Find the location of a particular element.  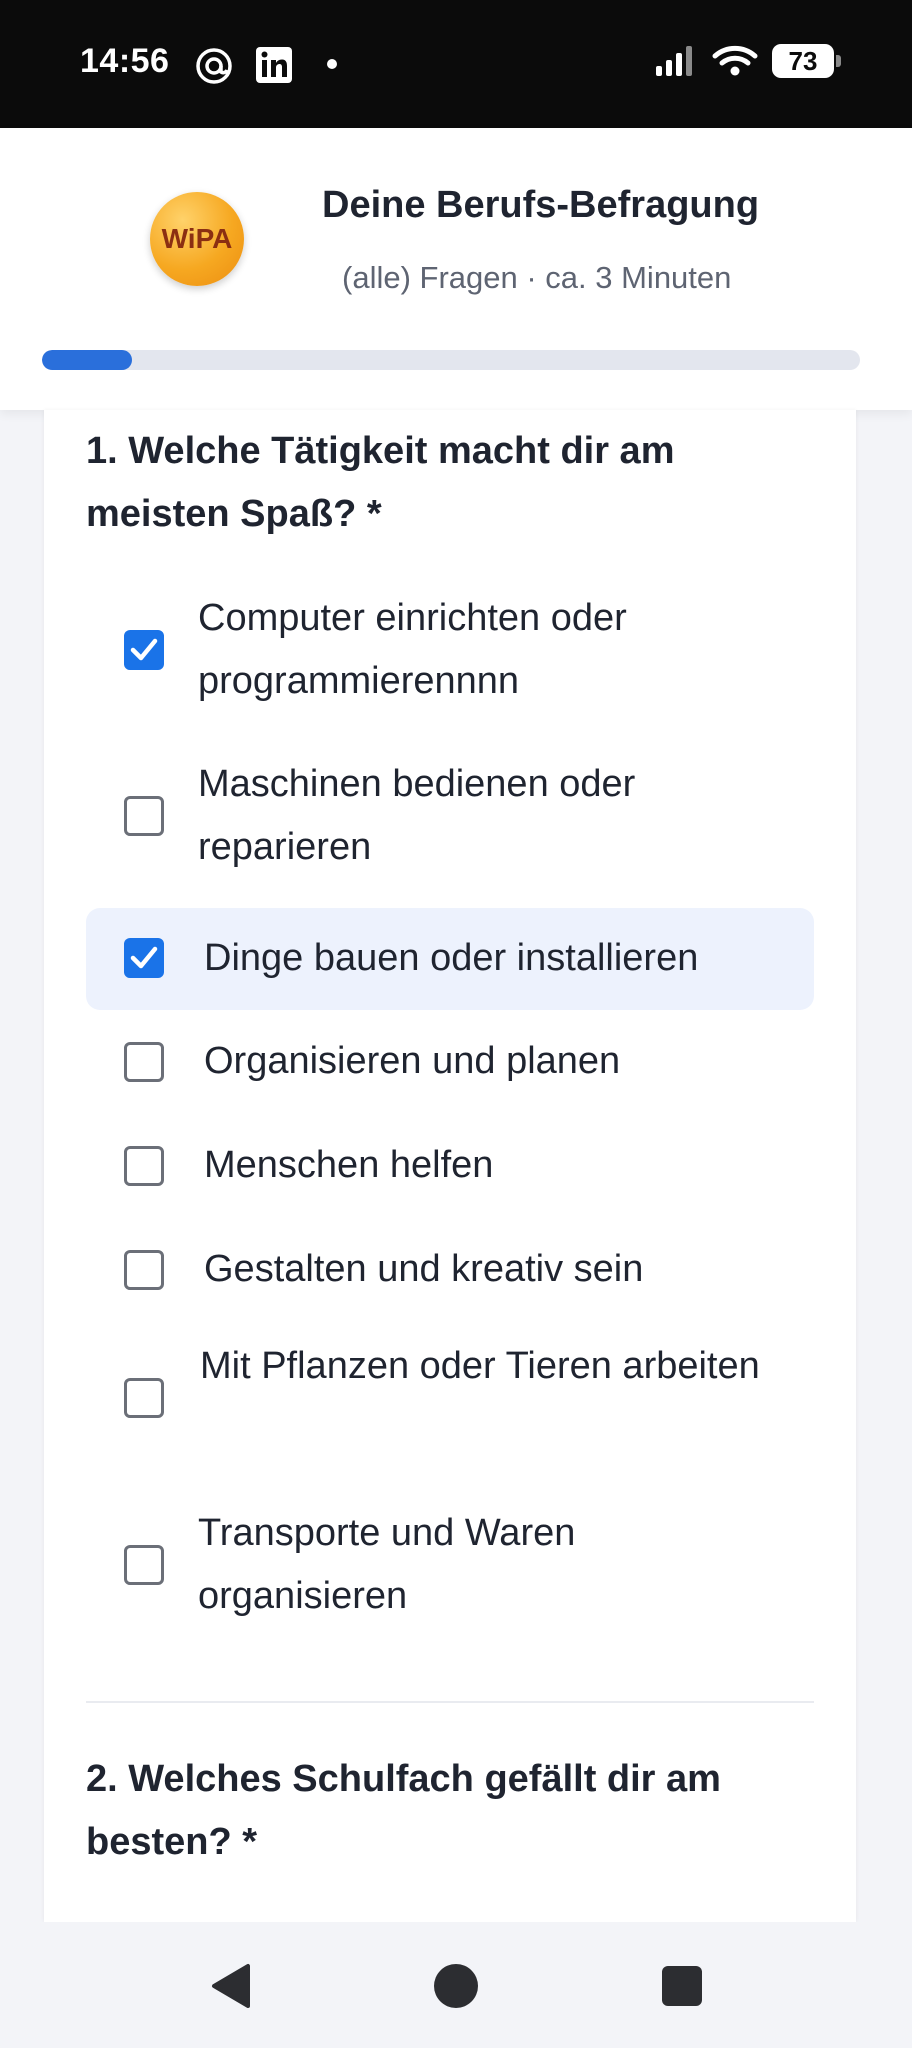

option-organisieren: Organisieren und planen is located at coordinates (450, 1062).